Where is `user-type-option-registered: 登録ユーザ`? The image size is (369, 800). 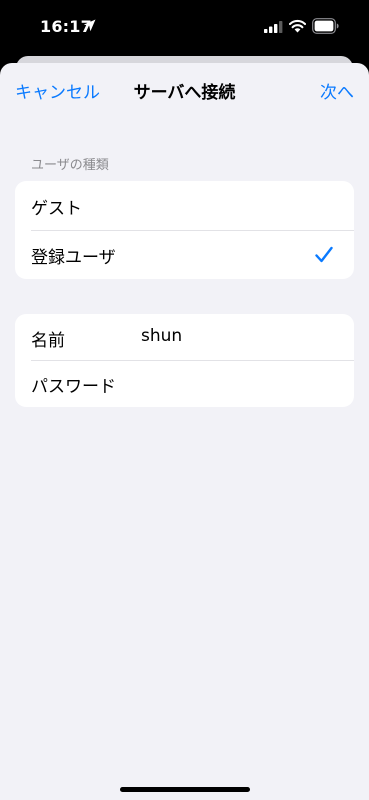
user-type-option-registered: 登録ユーザ is located at coordinates (184, 255).